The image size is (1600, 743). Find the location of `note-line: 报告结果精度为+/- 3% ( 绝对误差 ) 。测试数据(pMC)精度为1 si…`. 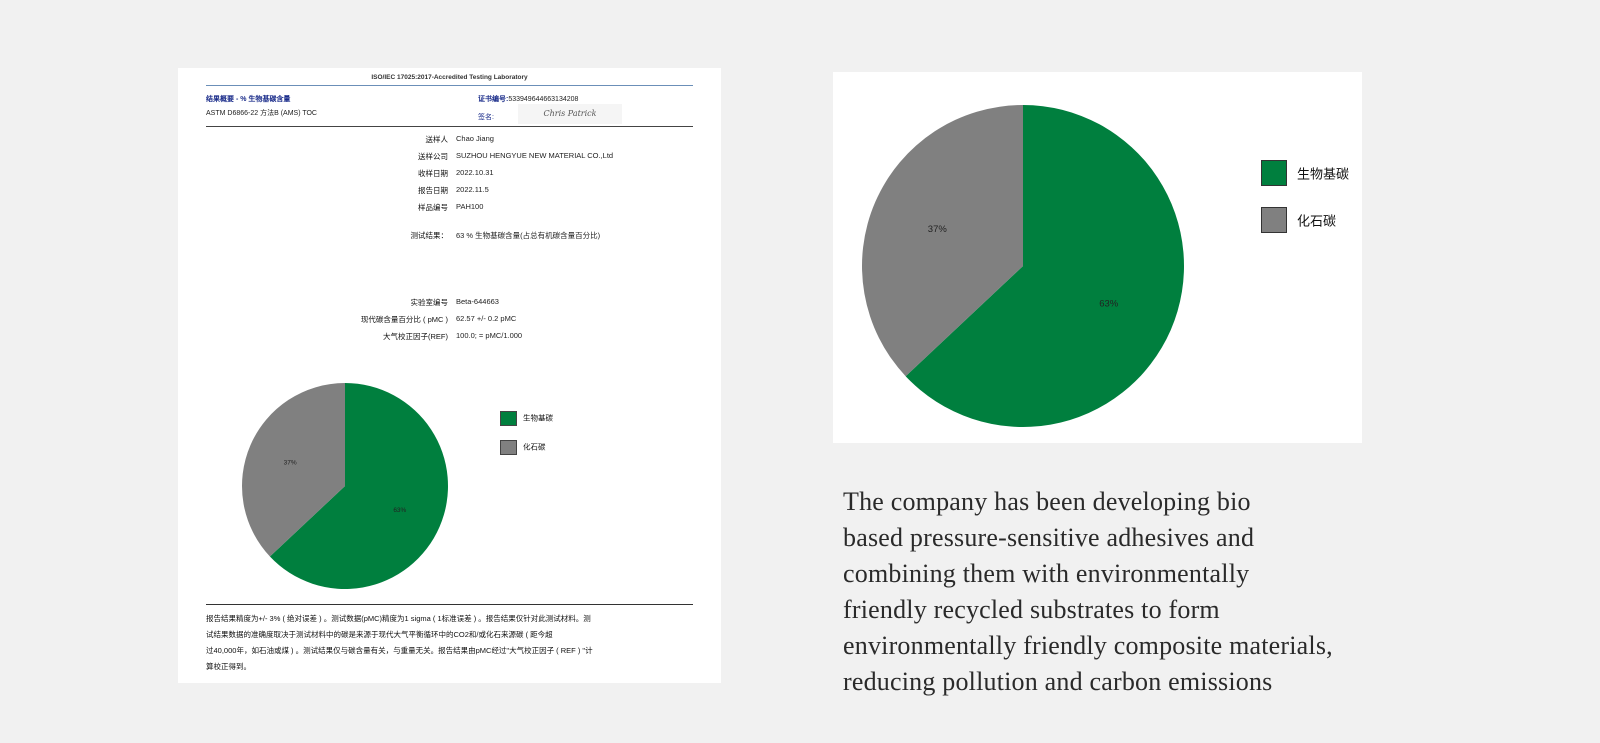

note-line: 报告结果精度为+/- 3% ( 绝对误差 ) 。测试数据(pMC)精度为1 si… is located at coordinates (398, 618).